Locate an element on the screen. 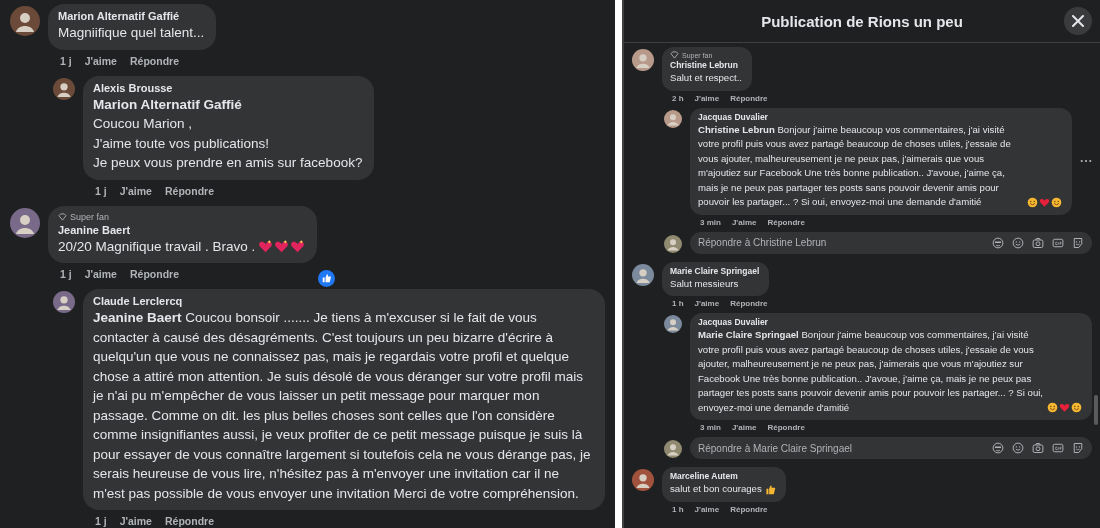  comment-text: Salut et respect.. is located at coordinates (706, 78).